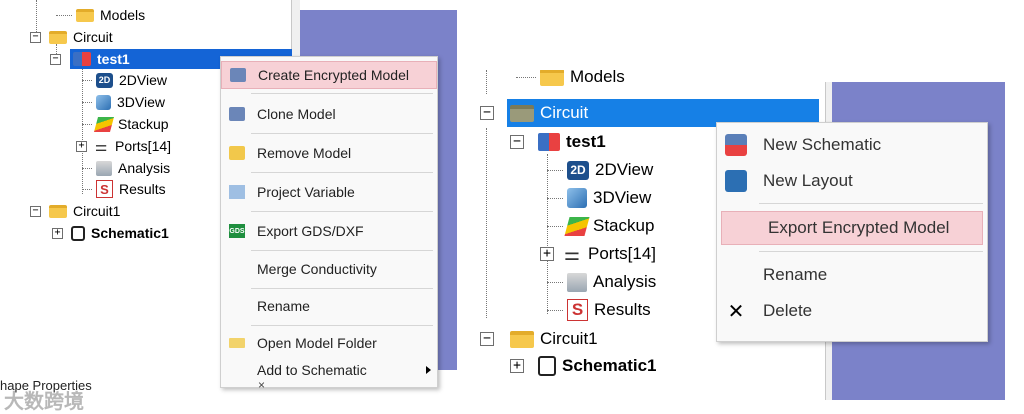  What do you see at coordinates (238, 75) in the screenshot?
I see `encrypted-model-icon` at bounding box center [238, 75].